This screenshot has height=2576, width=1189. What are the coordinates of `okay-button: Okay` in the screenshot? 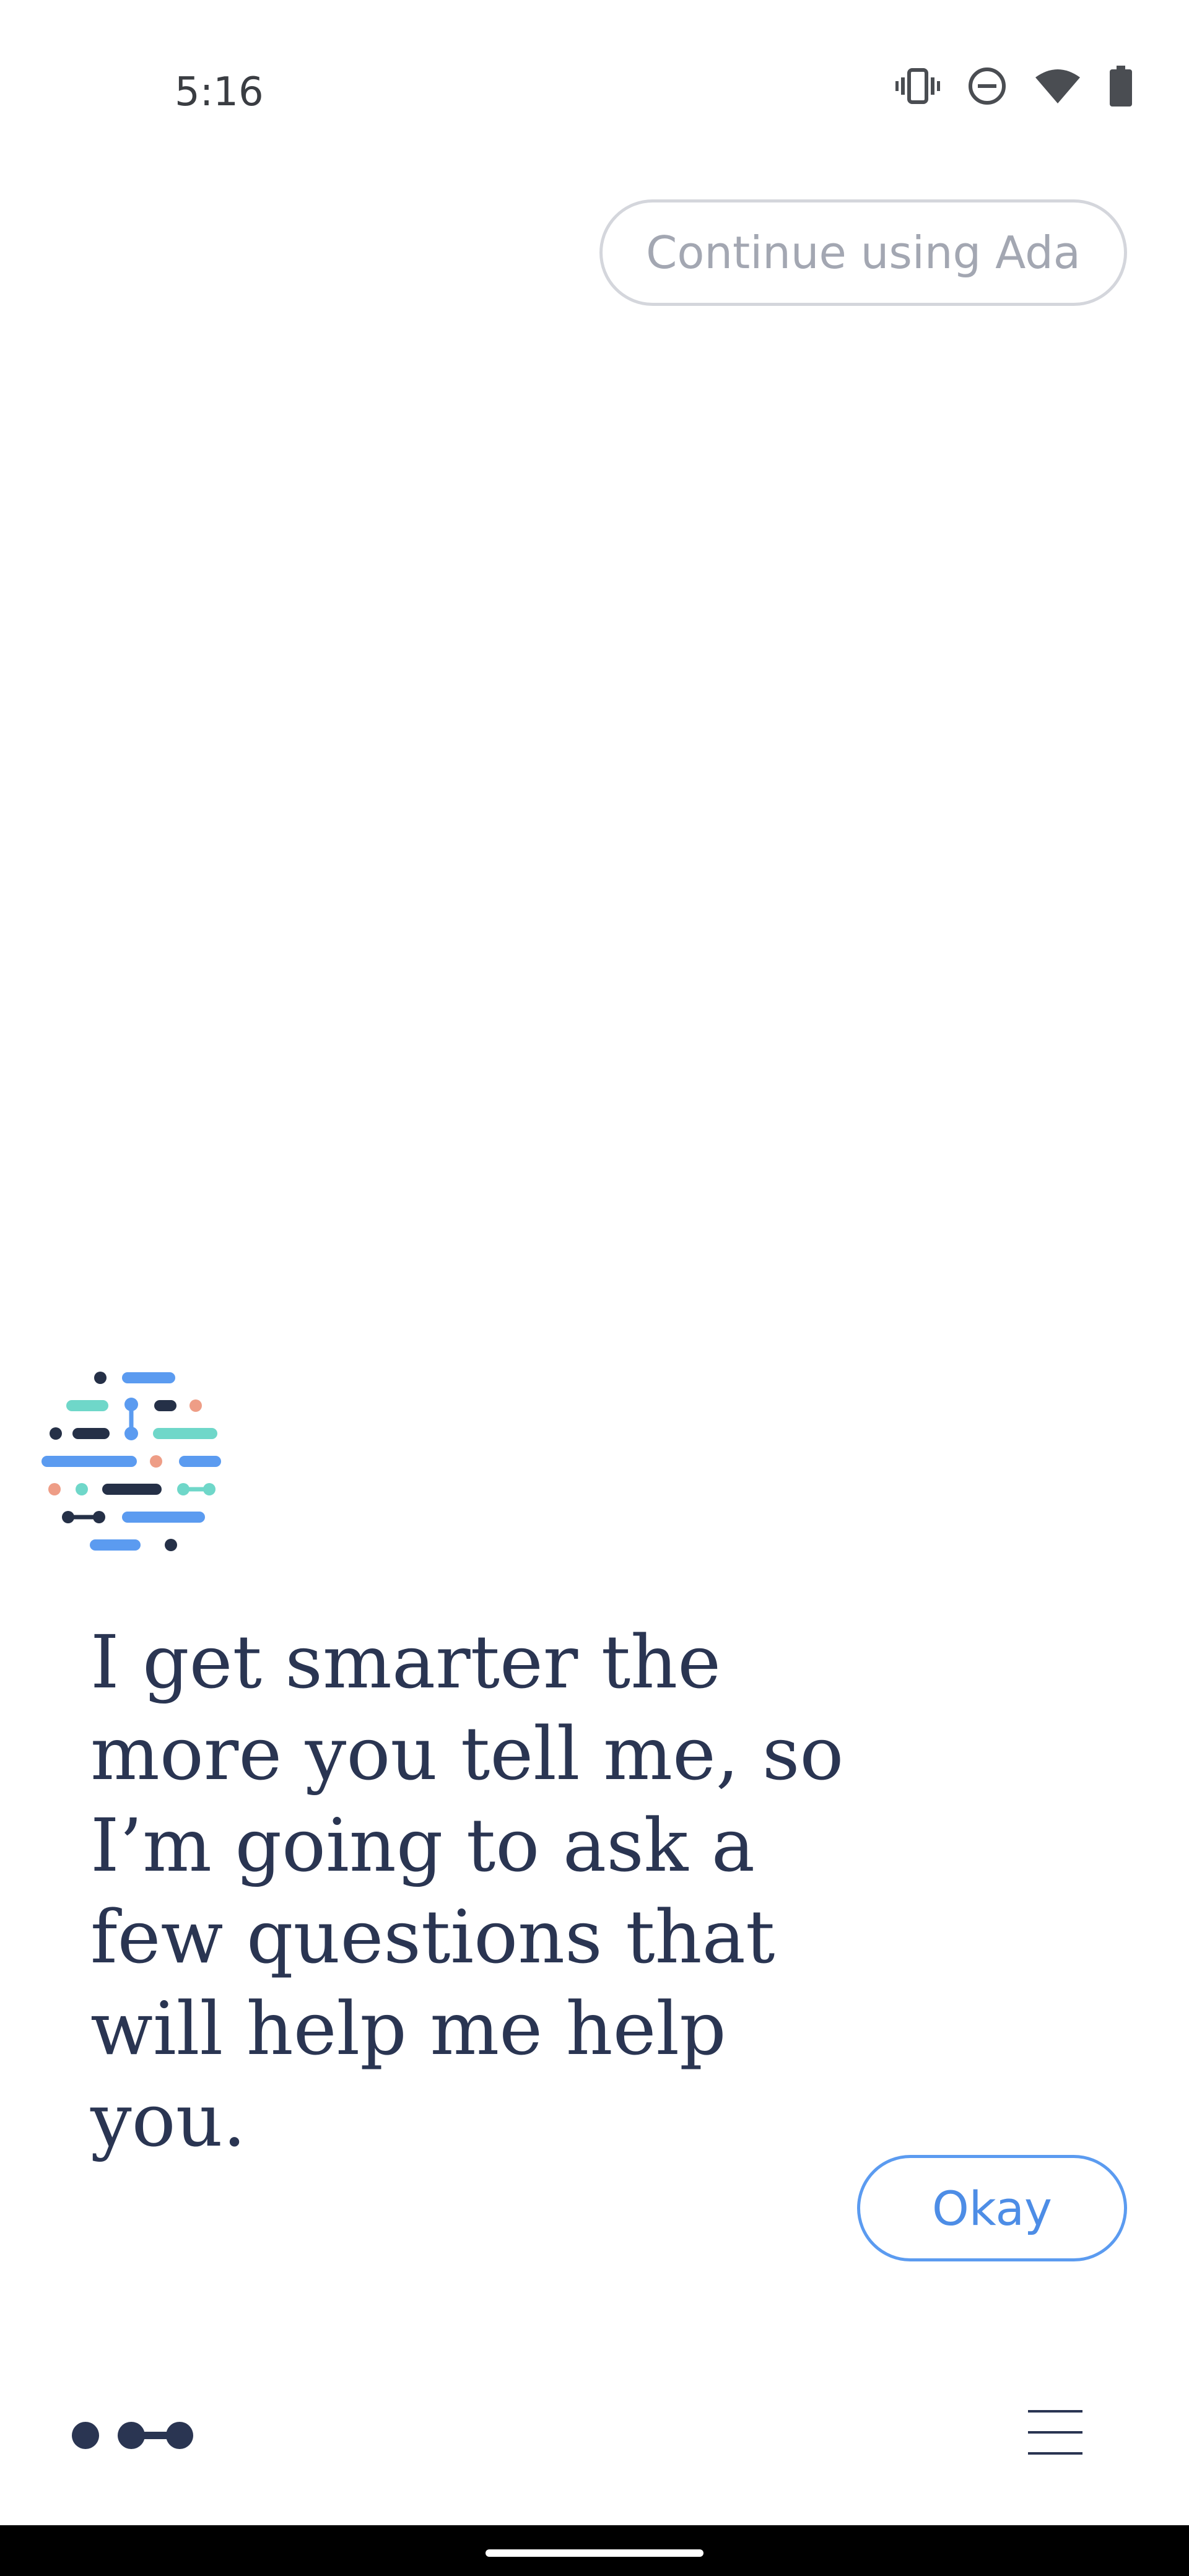 It's located at (992, 2208).